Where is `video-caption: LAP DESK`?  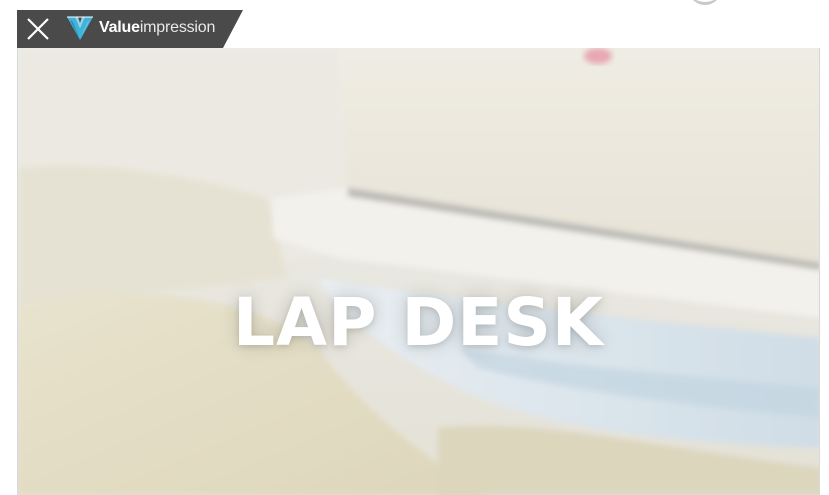 video-caption: LAP DESK is located at coordinates (418, 322).